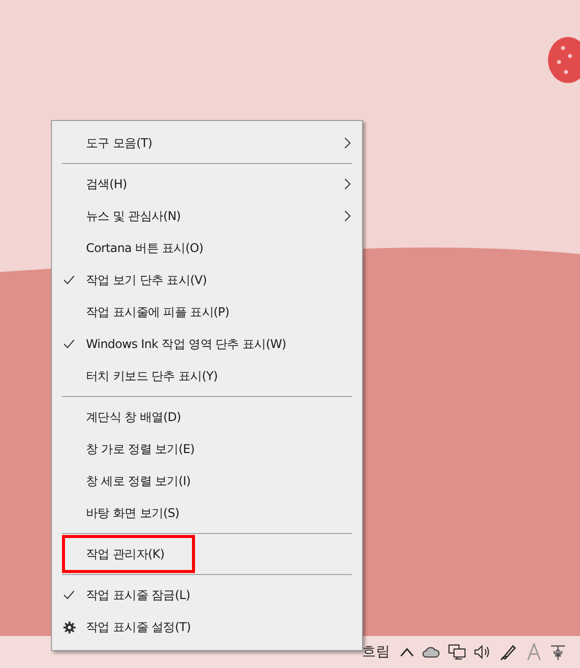 The height and width of the screenshot is (668, 580). I want to click on menu-item-label: 바탕 화면 보기(S), so click(133, 513).